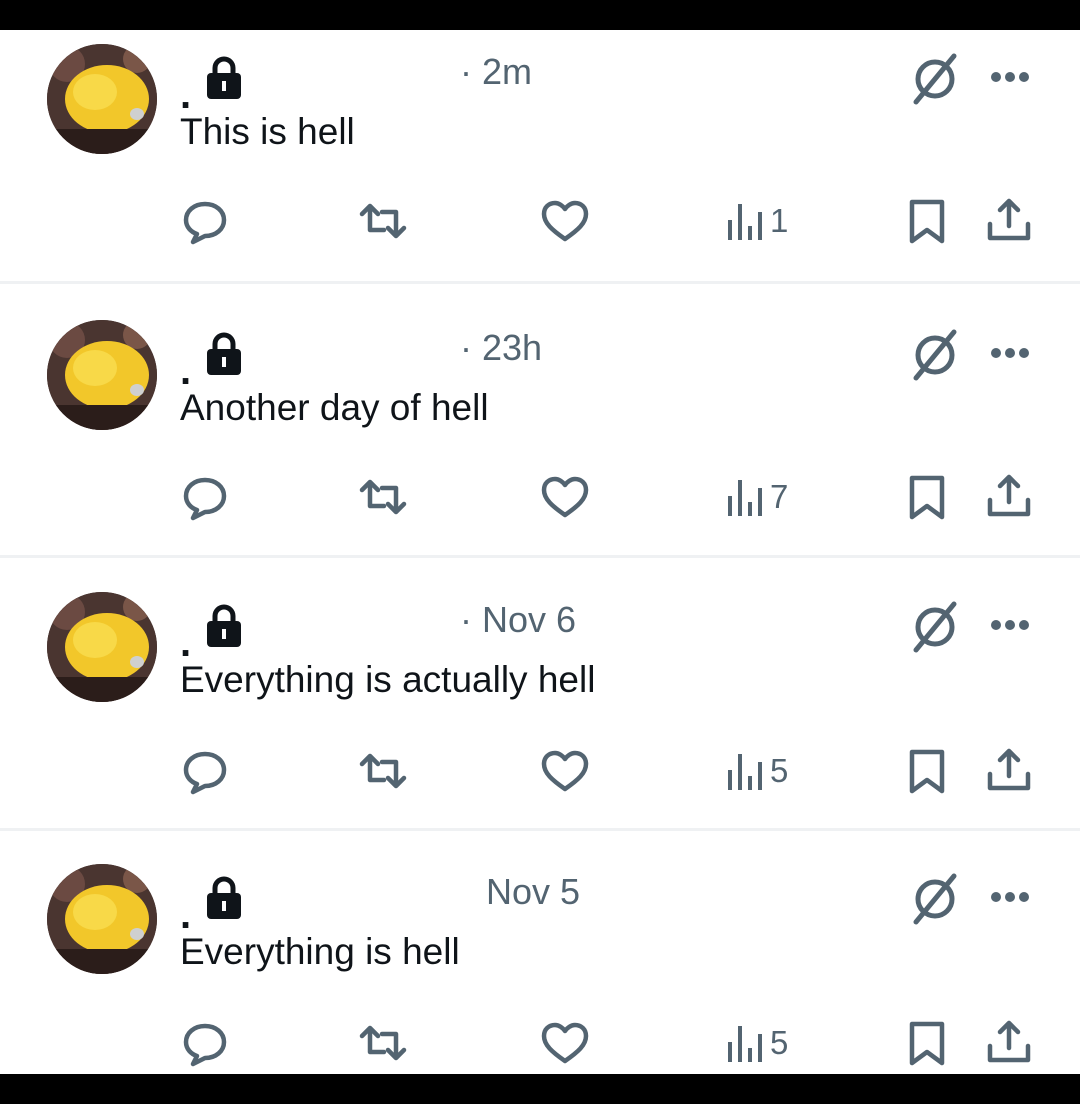  I want to click on bottom-bar, so click(540, 1089).